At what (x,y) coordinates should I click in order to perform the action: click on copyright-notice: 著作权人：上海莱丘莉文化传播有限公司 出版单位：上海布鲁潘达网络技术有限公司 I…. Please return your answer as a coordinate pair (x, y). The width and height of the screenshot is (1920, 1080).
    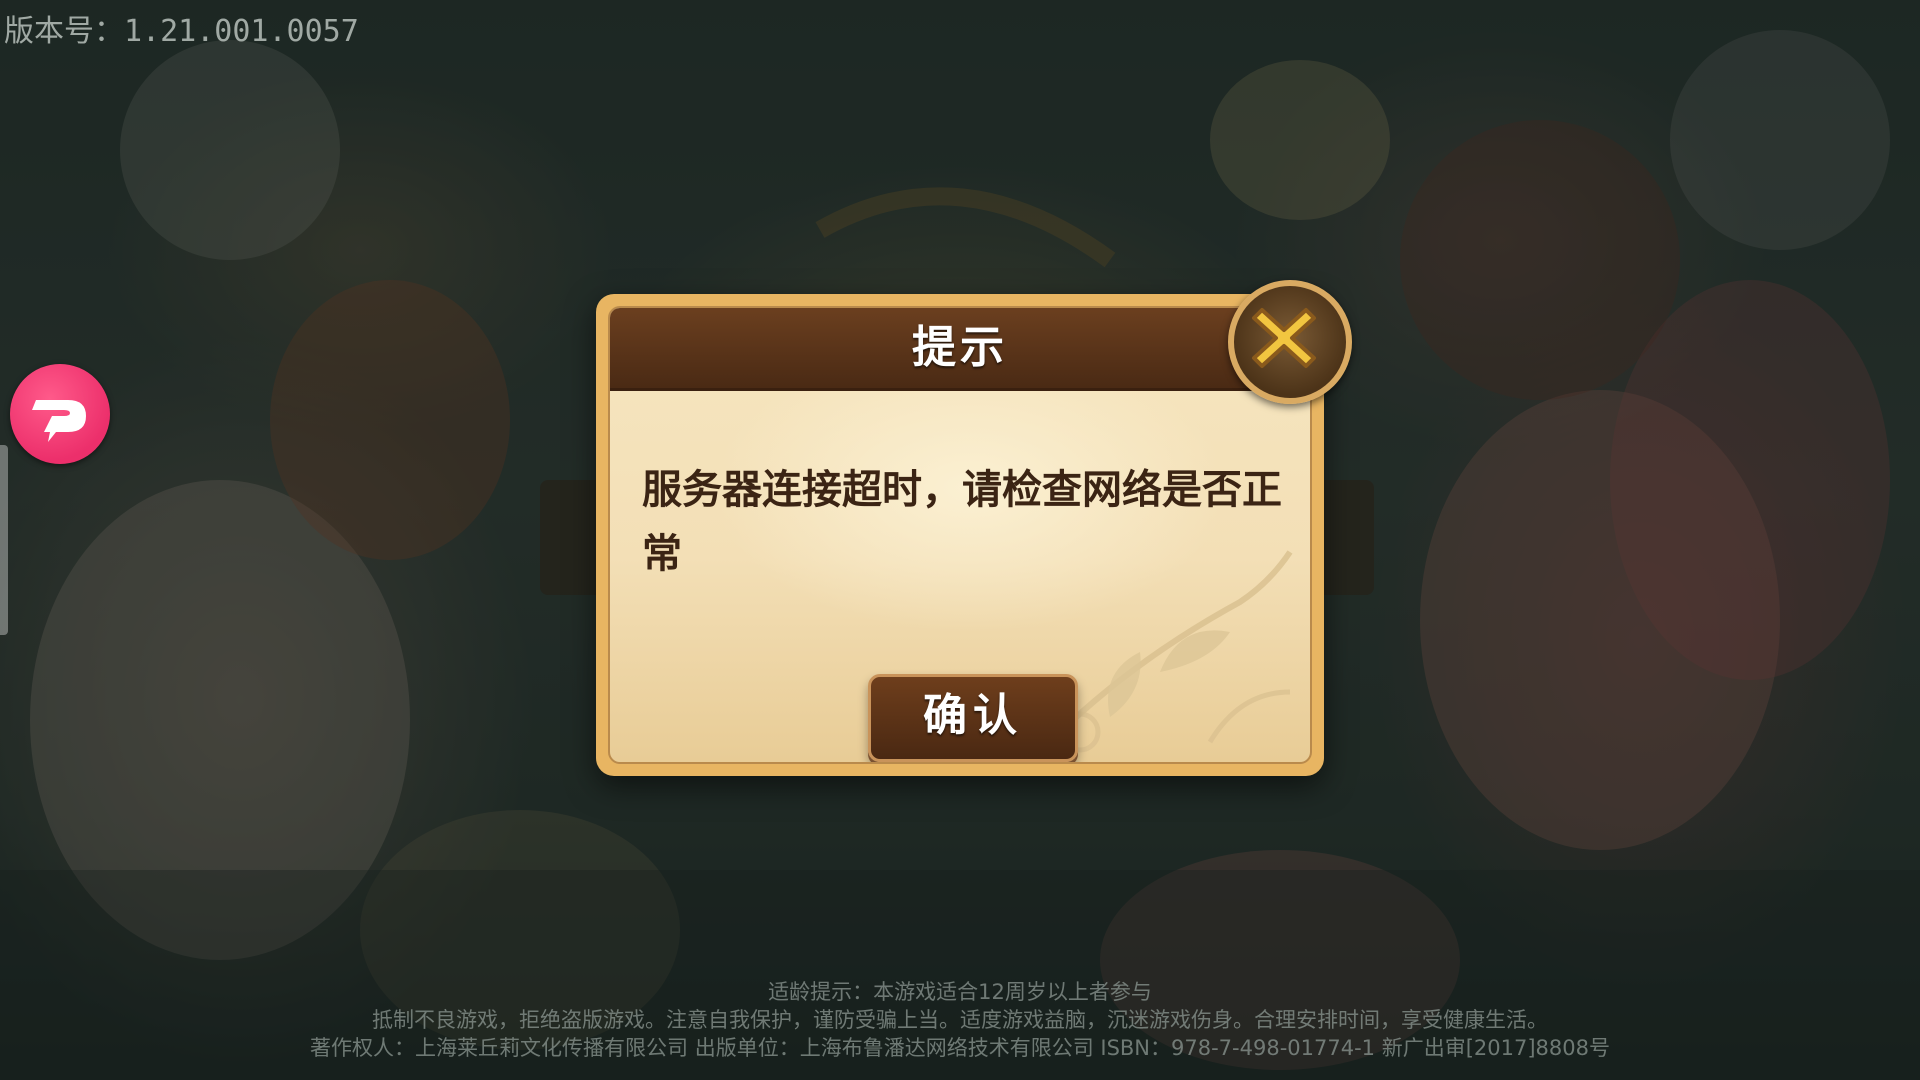
    Looking at the image, I should click on (960, 1048).